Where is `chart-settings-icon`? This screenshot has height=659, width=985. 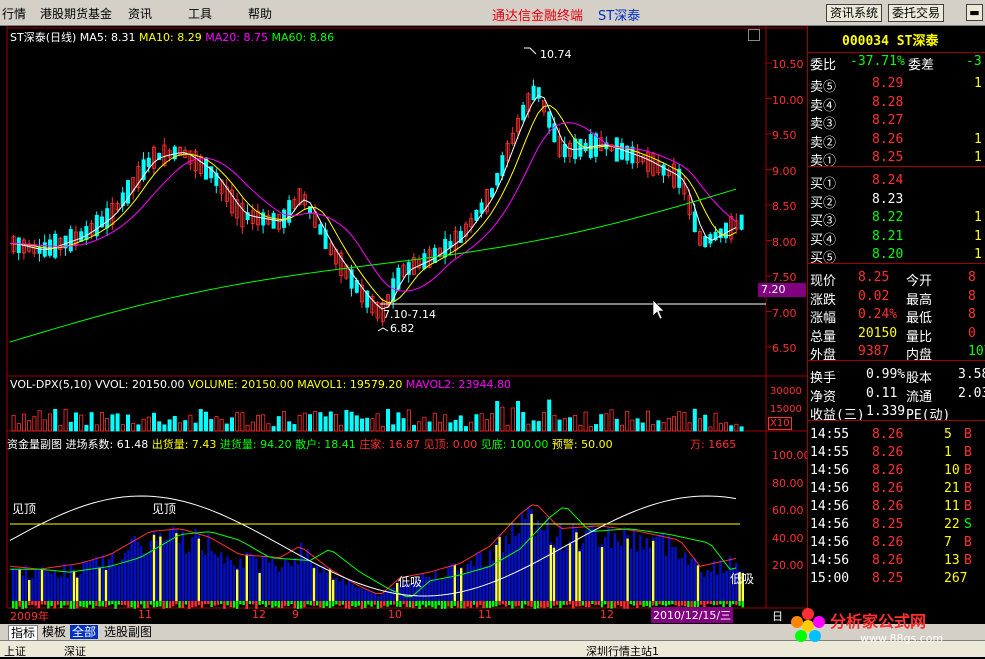 chart-settings-icon is located at coordinates (754, 35).